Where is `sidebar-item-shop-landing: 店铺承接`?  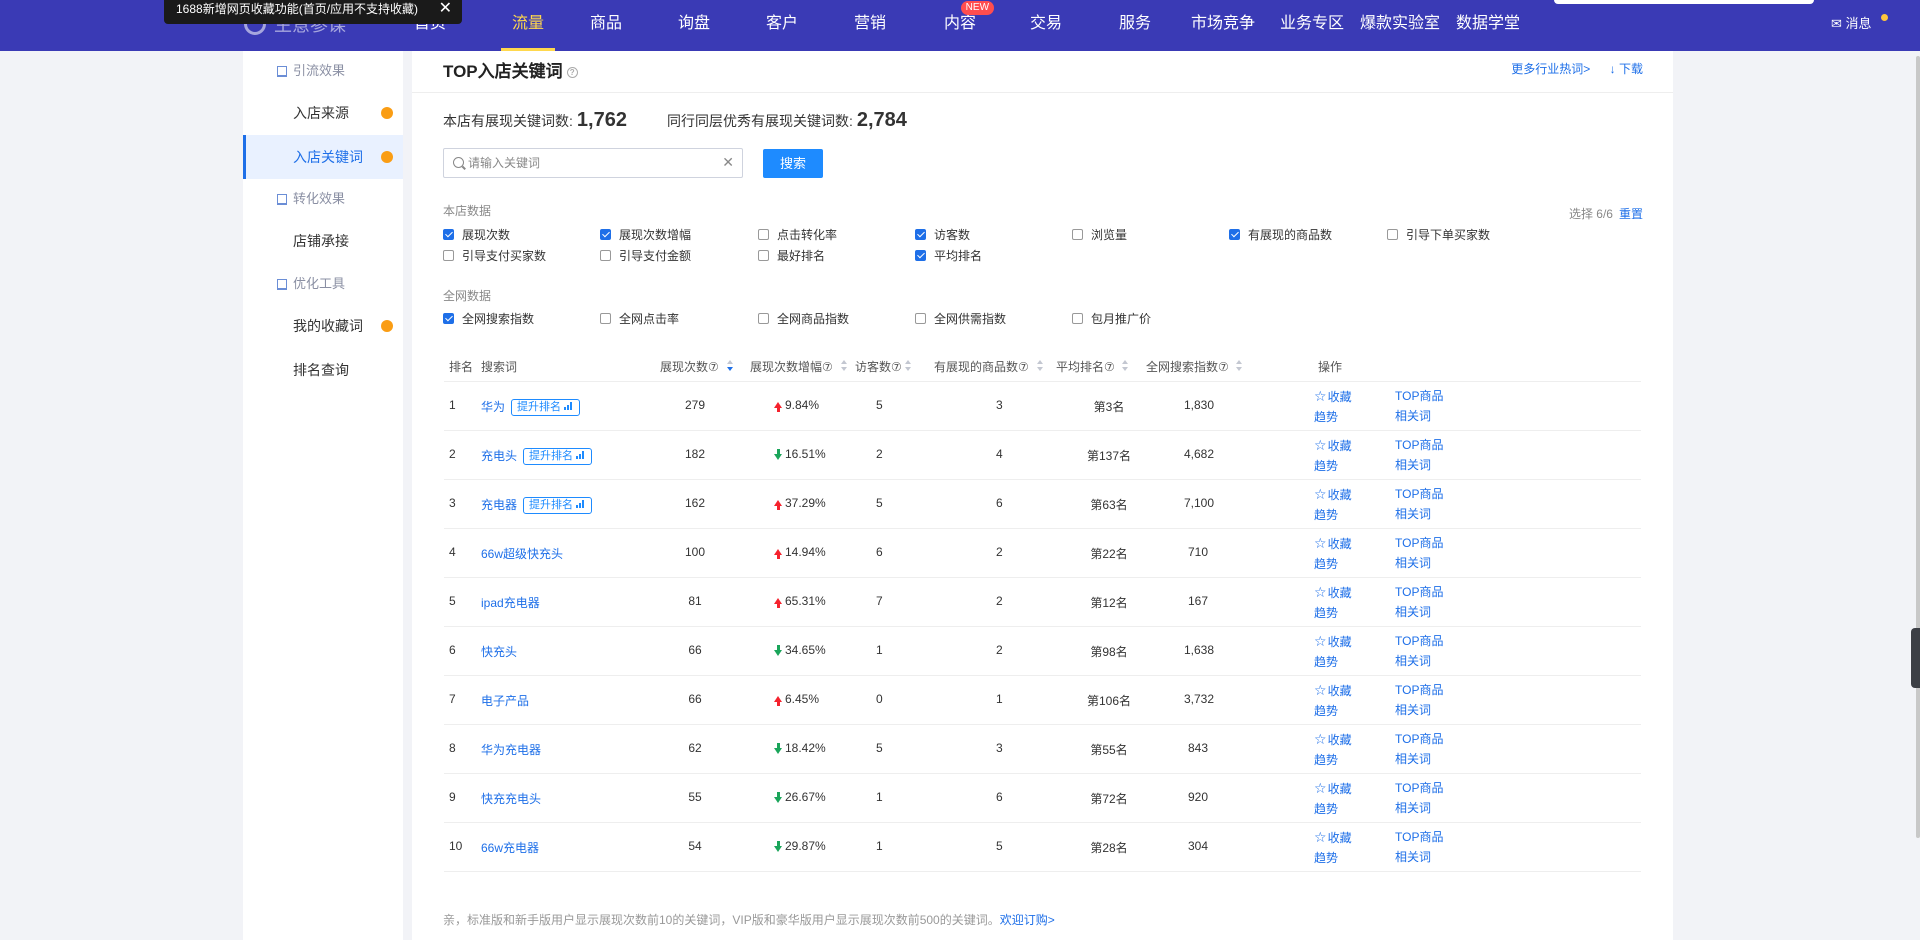 sidebar-item-shop-landing: 店铺承接 is located at coordinates (323, 241).